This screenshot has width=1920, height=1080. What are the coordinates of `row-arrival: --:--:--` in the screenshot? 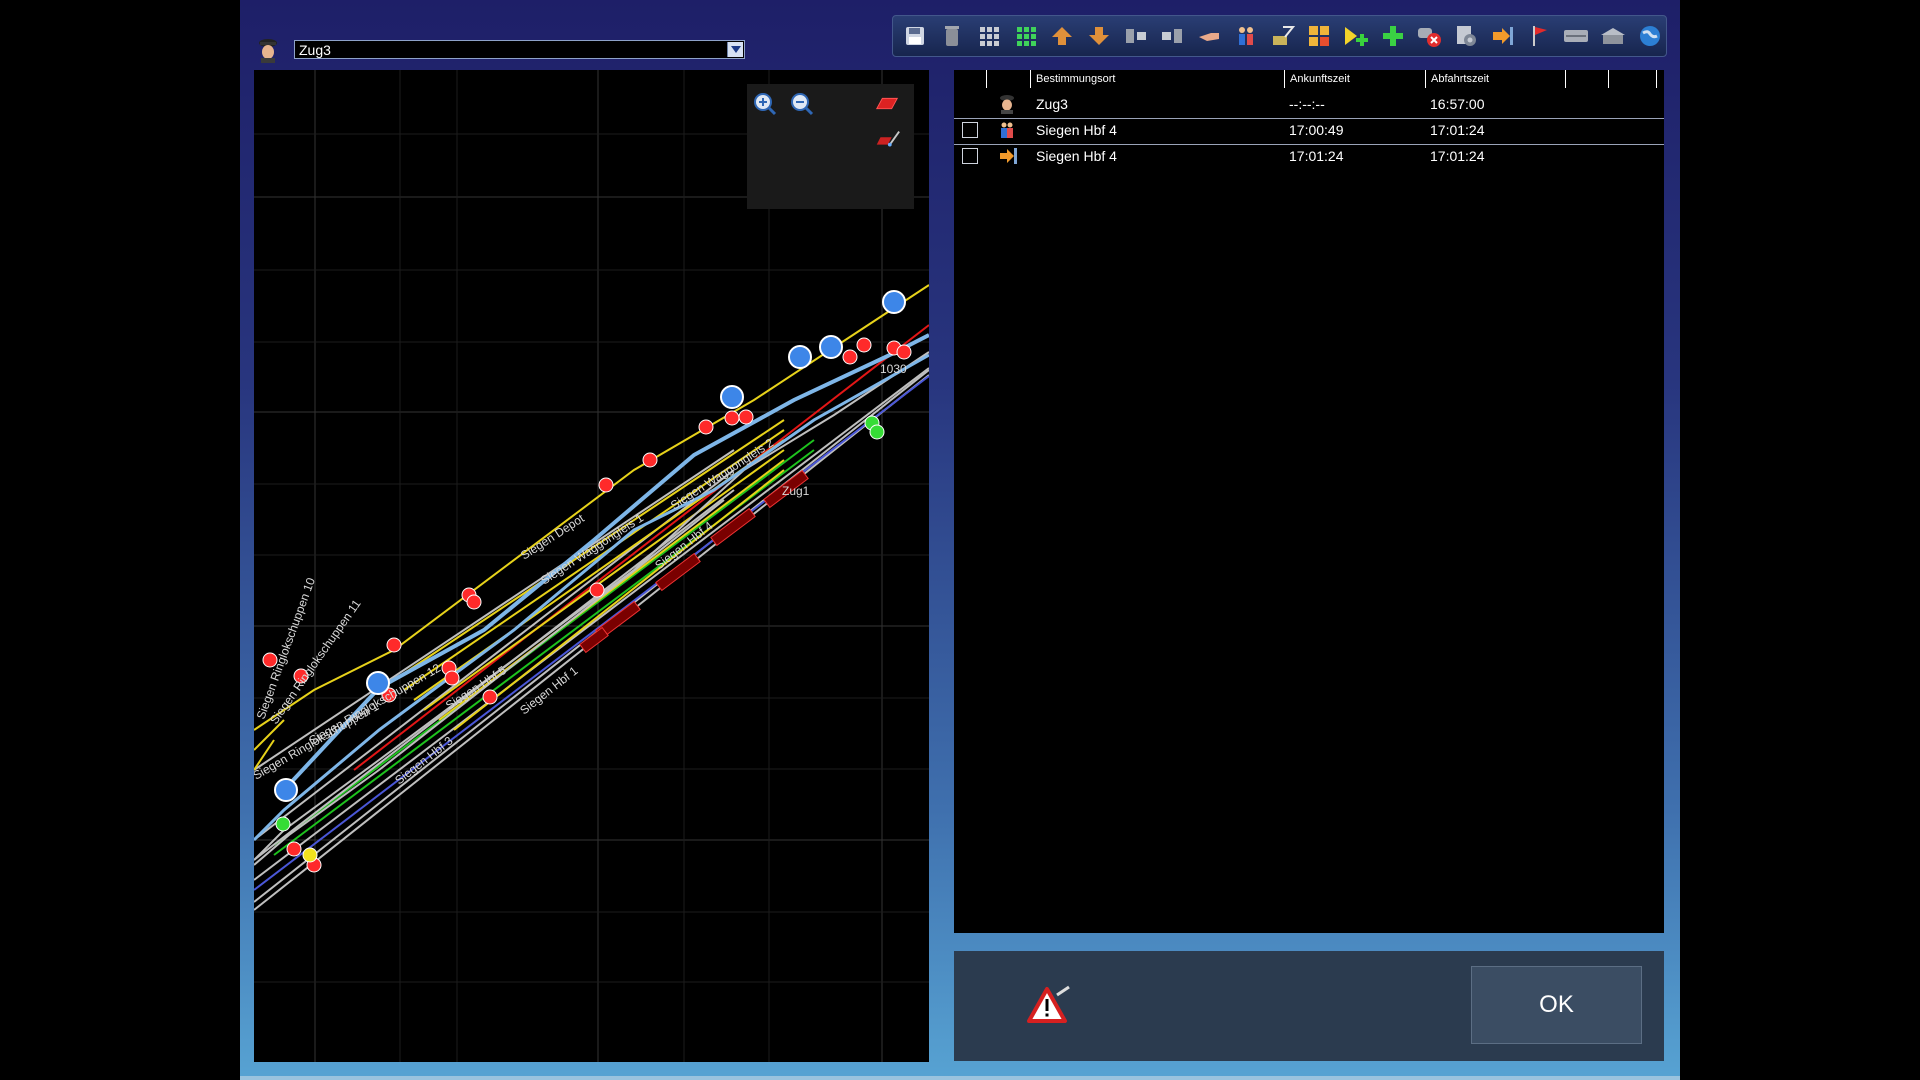 It's located at (1307, 104).